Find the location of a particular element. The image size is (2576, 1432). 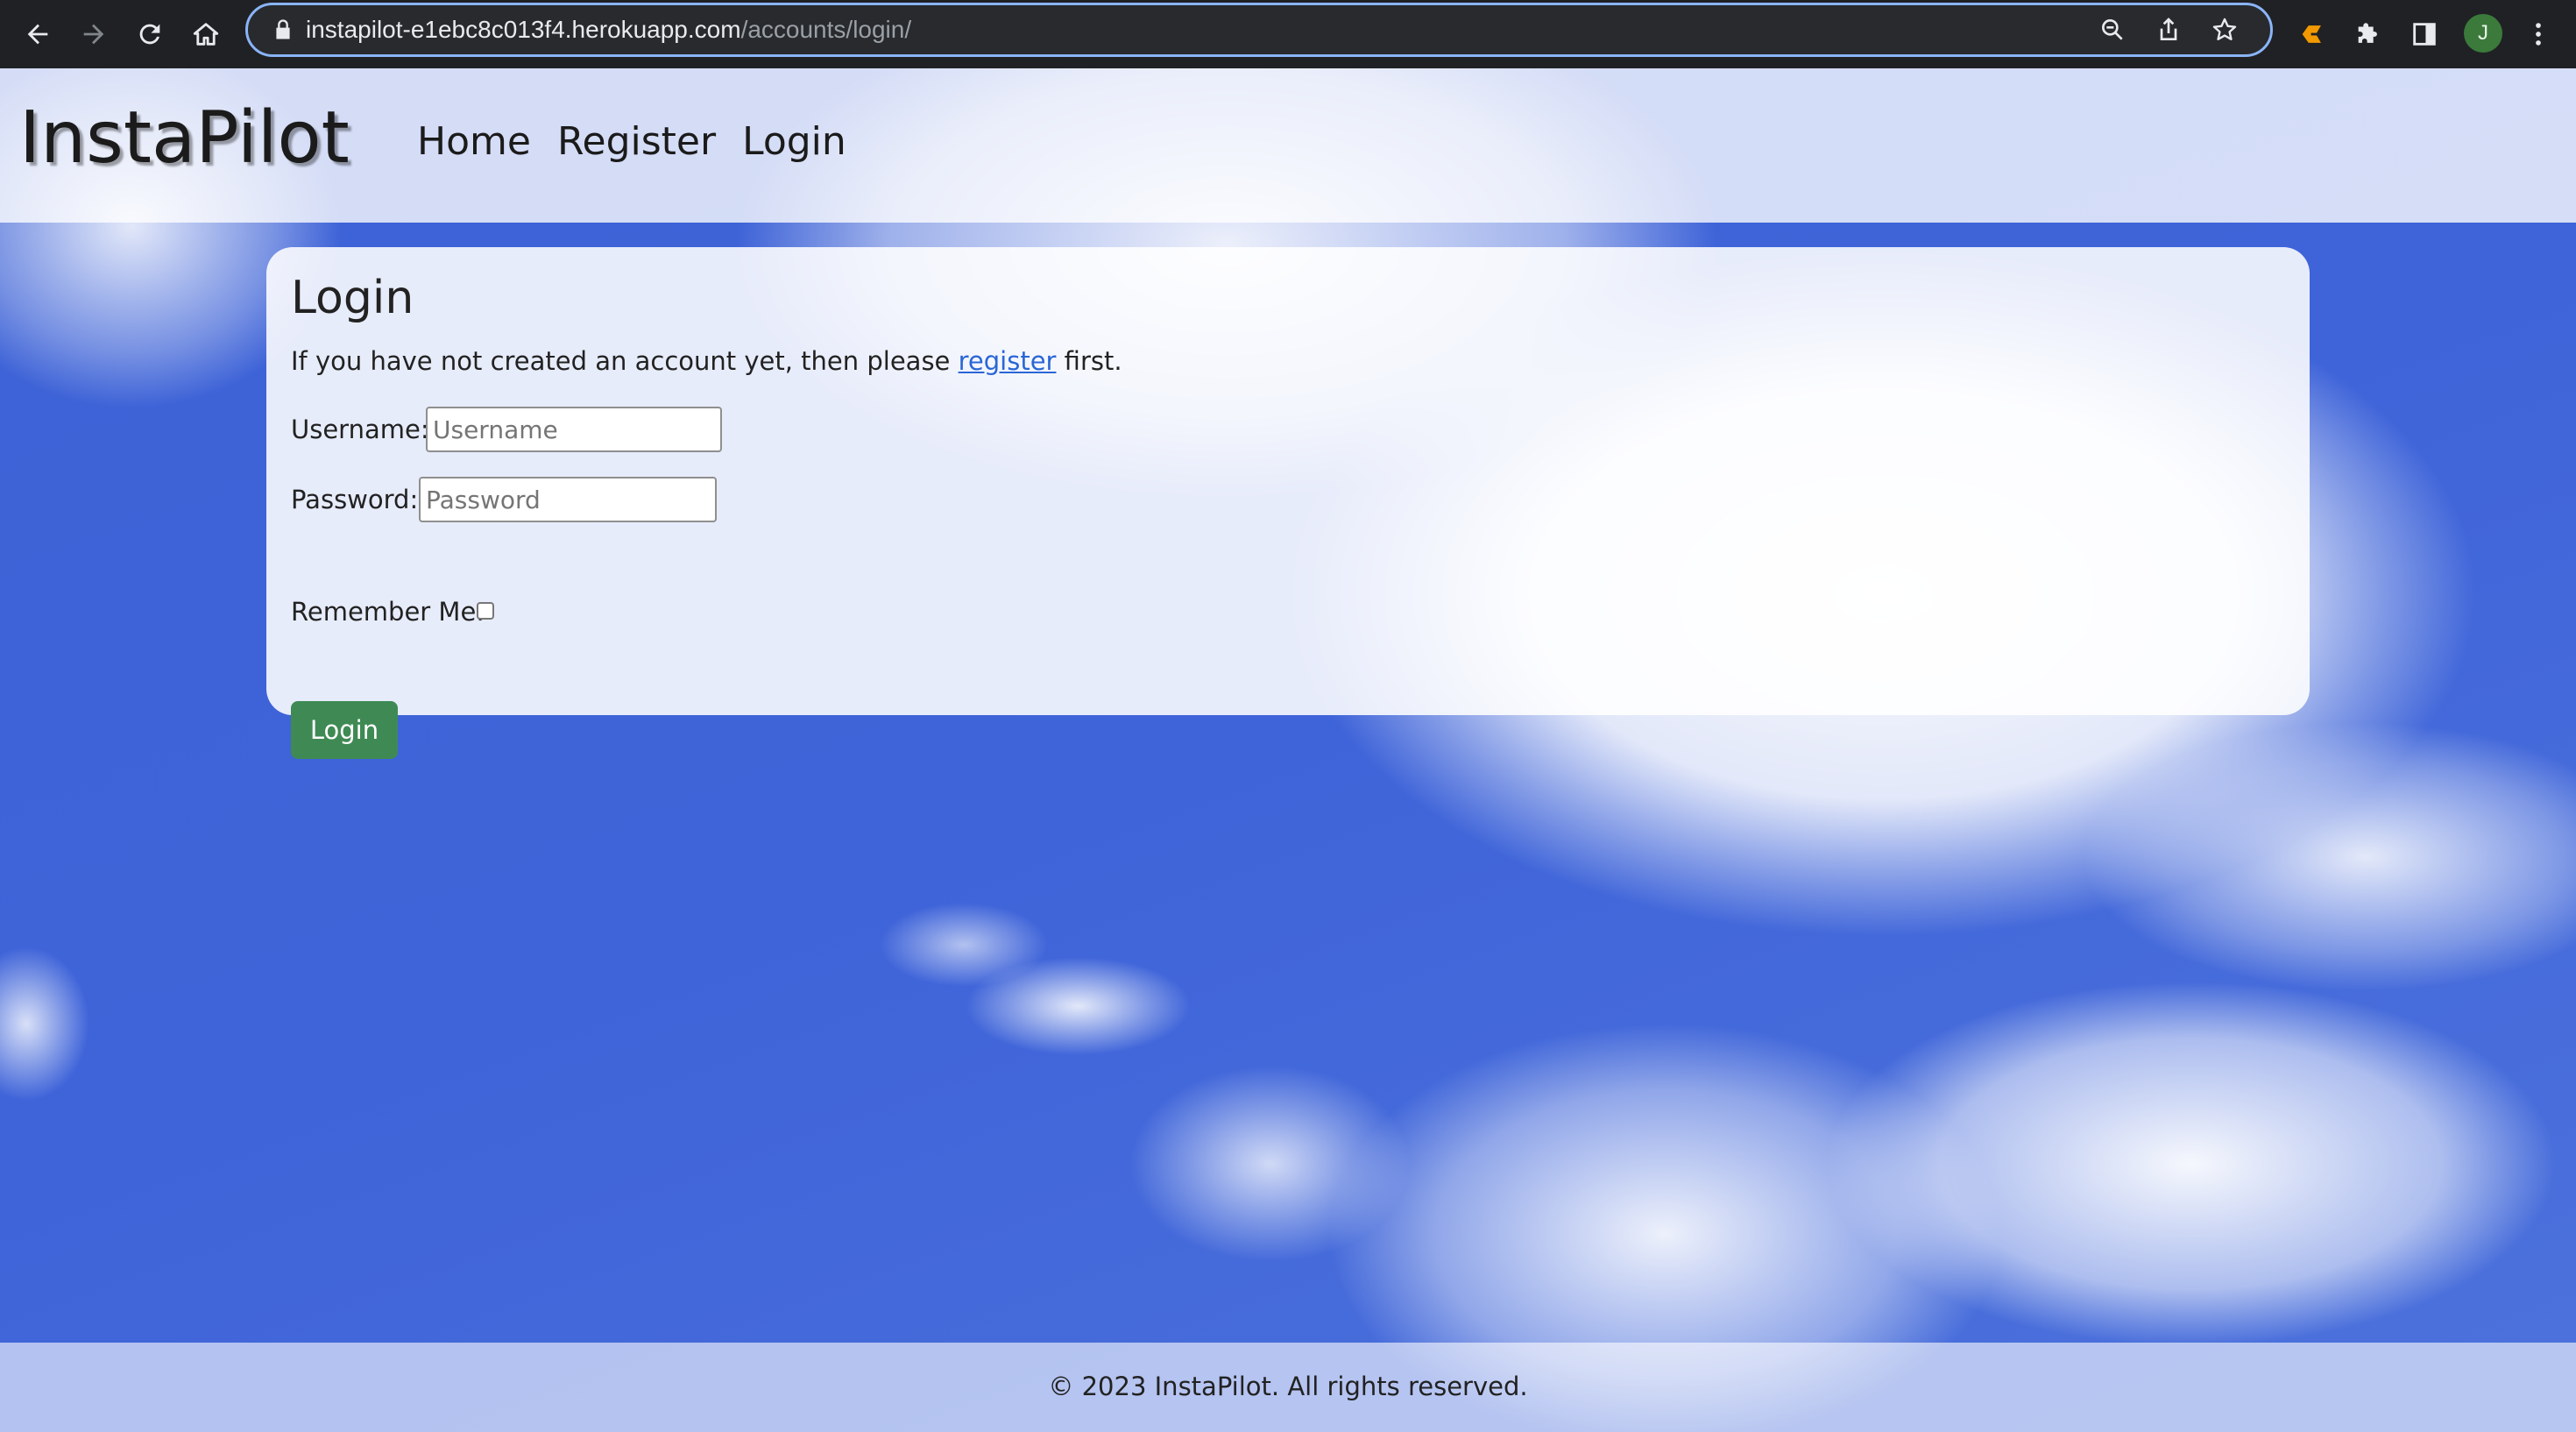

sidepanel-icon is located at coordinates (2424, 34).